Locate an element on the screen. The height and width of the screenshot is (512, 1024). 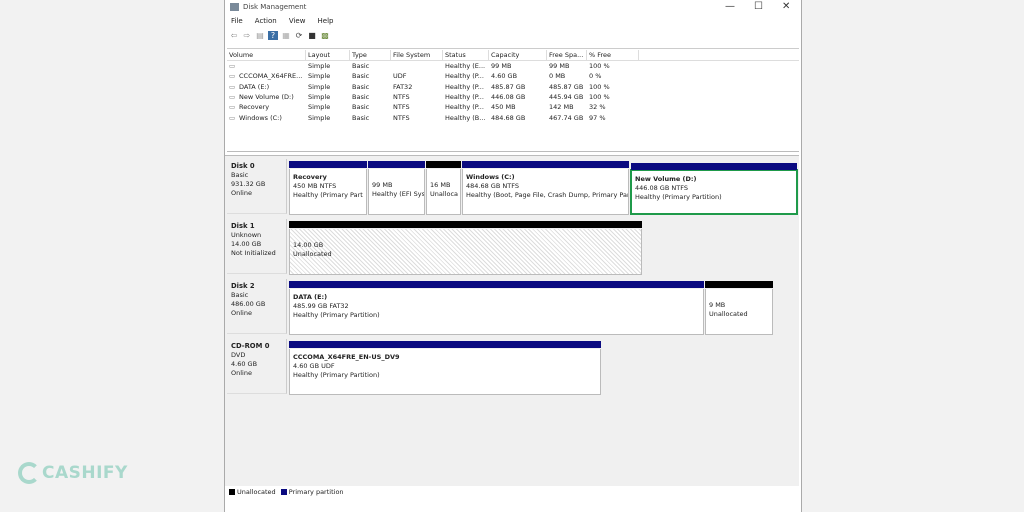
column-header: Type is located at coordinates (370, 55).